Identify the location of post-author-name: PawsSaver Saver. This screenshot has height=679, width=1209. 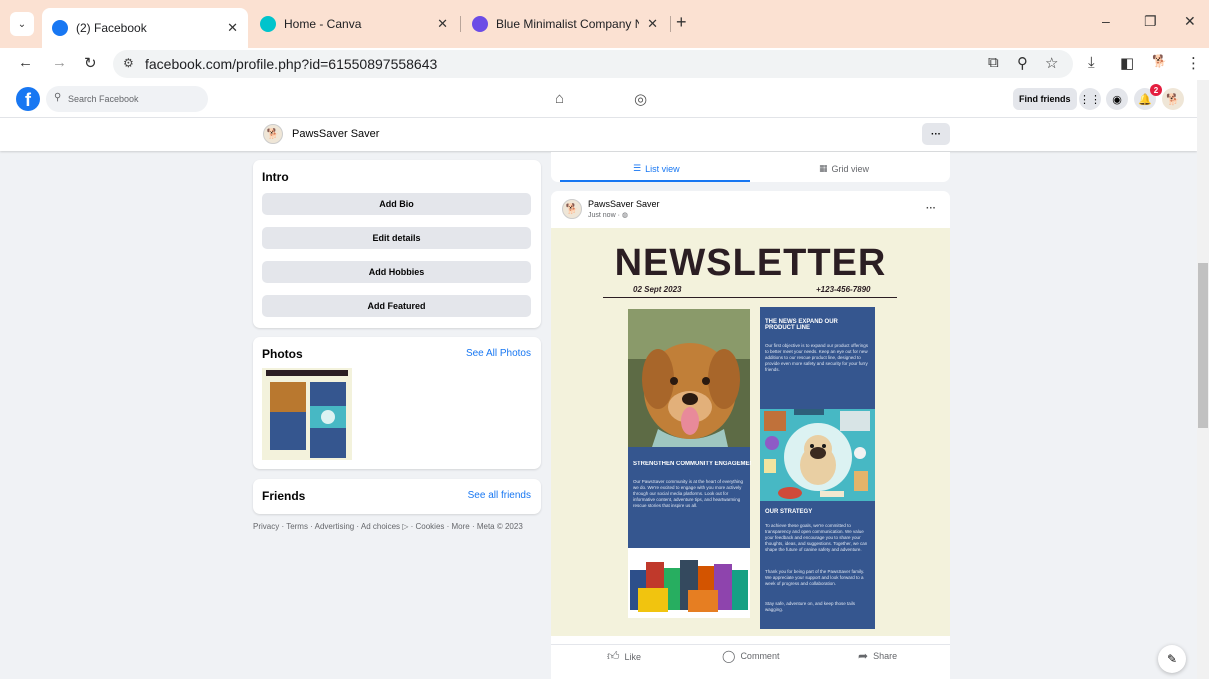
(624, 204).